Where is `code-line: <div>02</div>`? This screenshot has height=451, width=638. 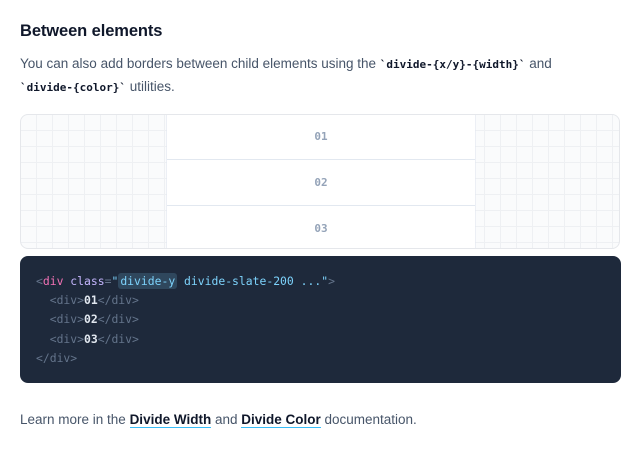 code-line: <div>02</div> is located at coordinates (320, 319).